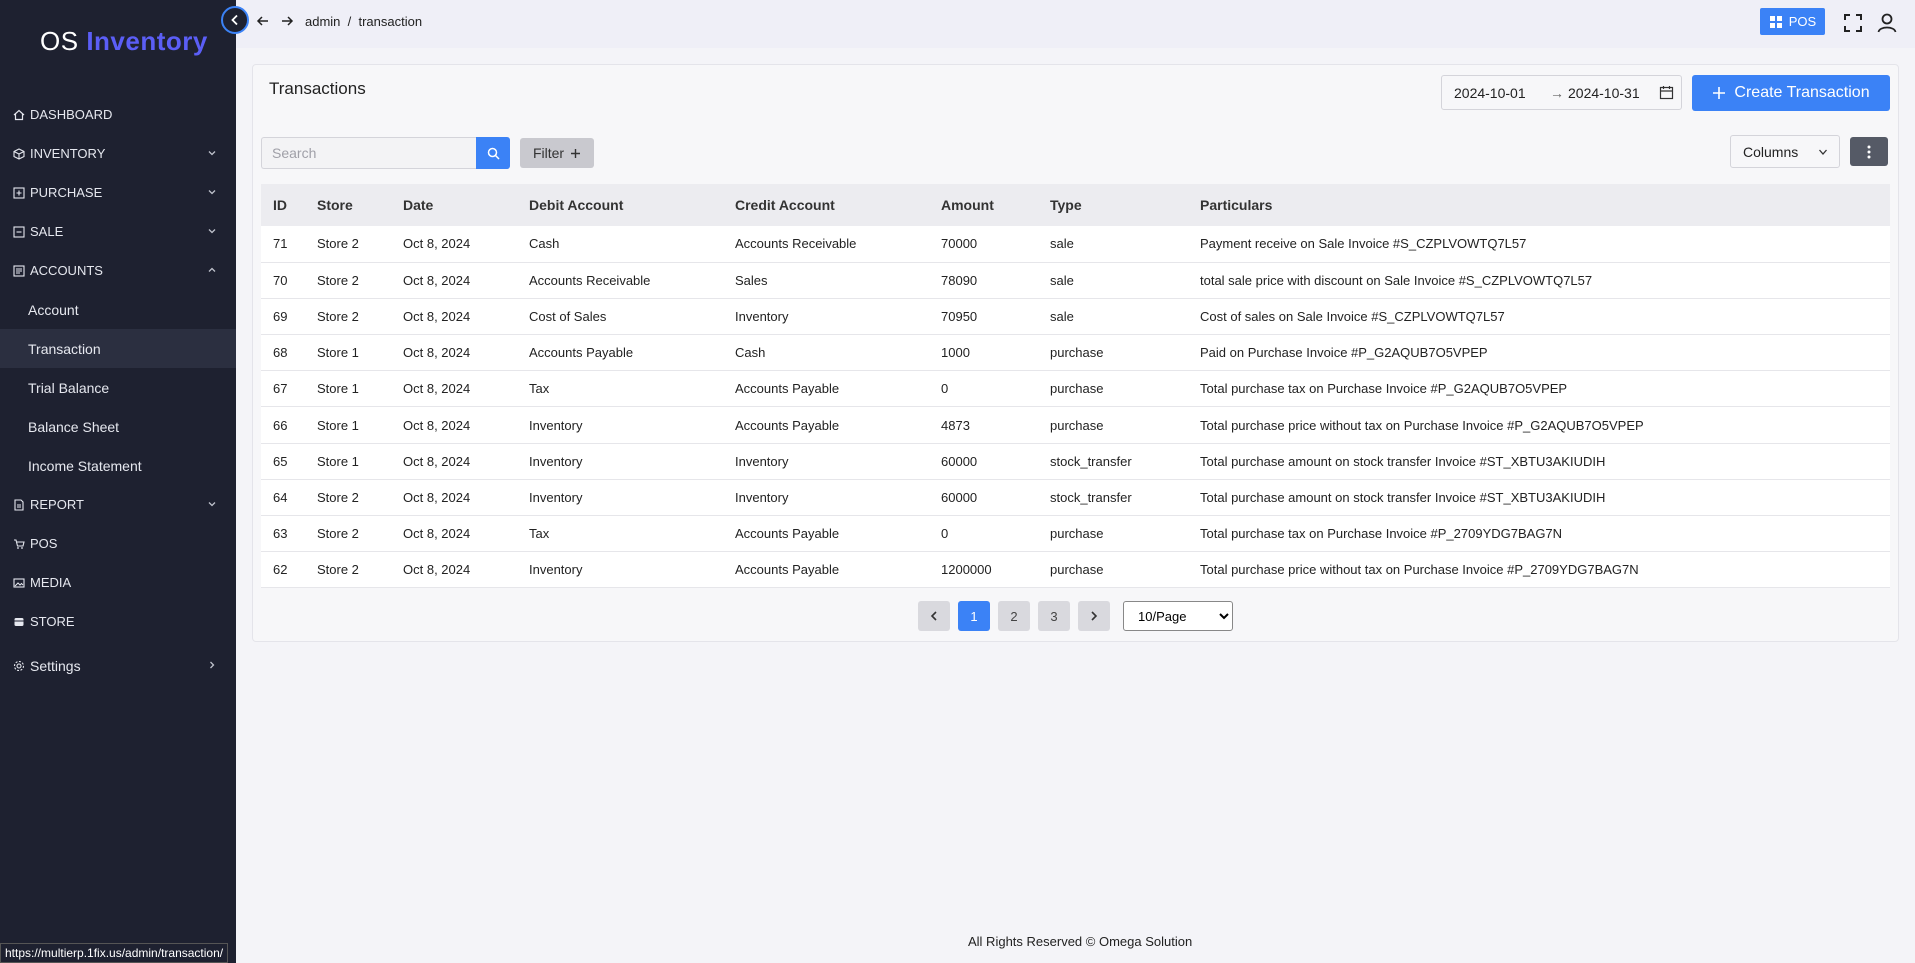 The image size is (1915, 963). What do you see at coordinates (1054, 616) in the screenshot?
I see `page-button-3: 3` at bounding box center [1054, 616].